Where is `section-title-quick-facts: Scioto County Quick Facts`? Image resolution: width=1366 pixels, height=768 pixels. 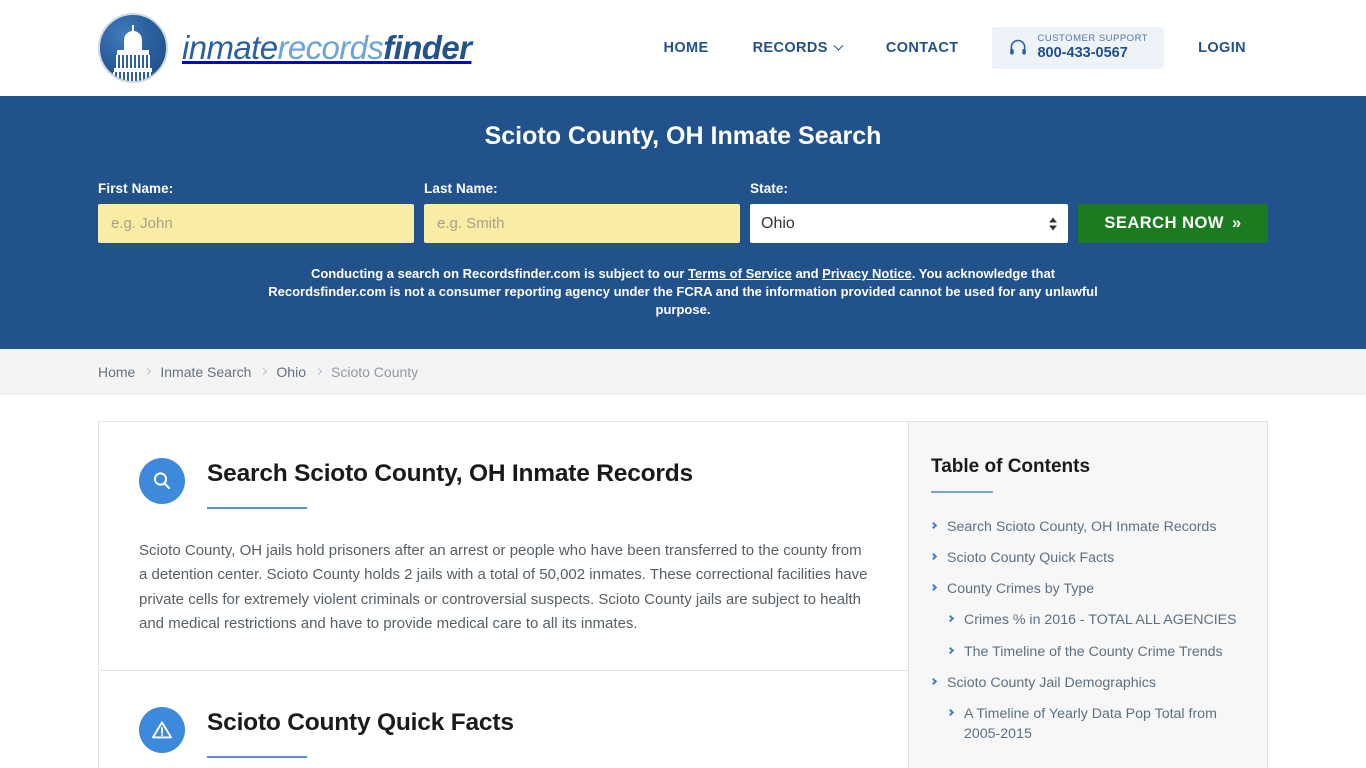
section-title-quick-facts: Scioto County Quick Facts is located at coordinates (360, 723).